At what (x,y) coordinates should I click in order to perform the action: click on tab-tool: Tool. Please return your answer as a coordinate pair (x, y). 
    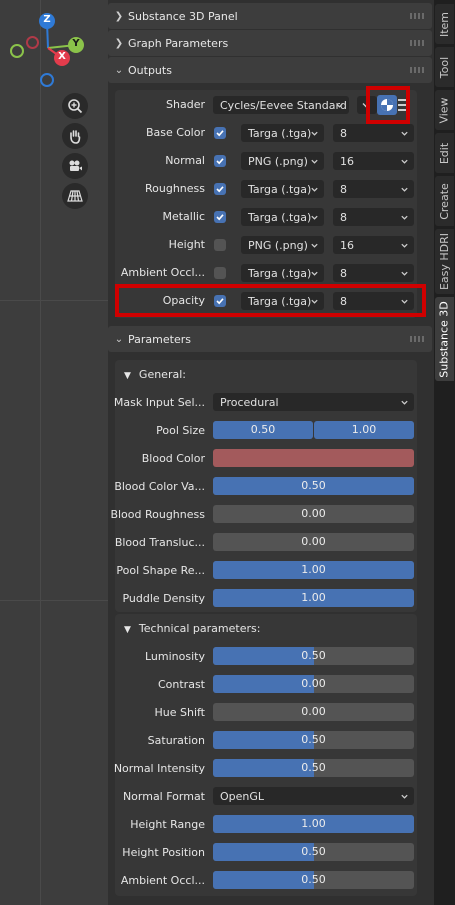
    Looking at the image, I should click on (444, 67).